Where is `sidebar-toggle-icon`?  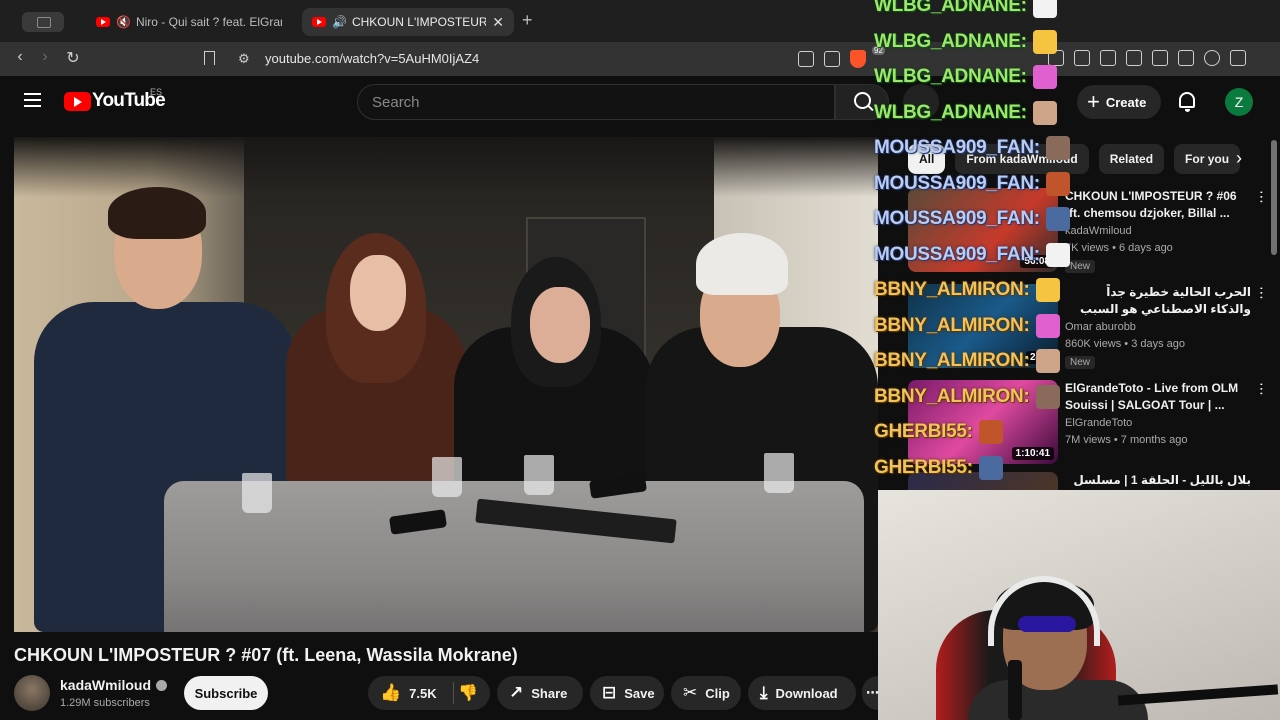 sidebar-toggle-icon is located at coordinates (43, 22).